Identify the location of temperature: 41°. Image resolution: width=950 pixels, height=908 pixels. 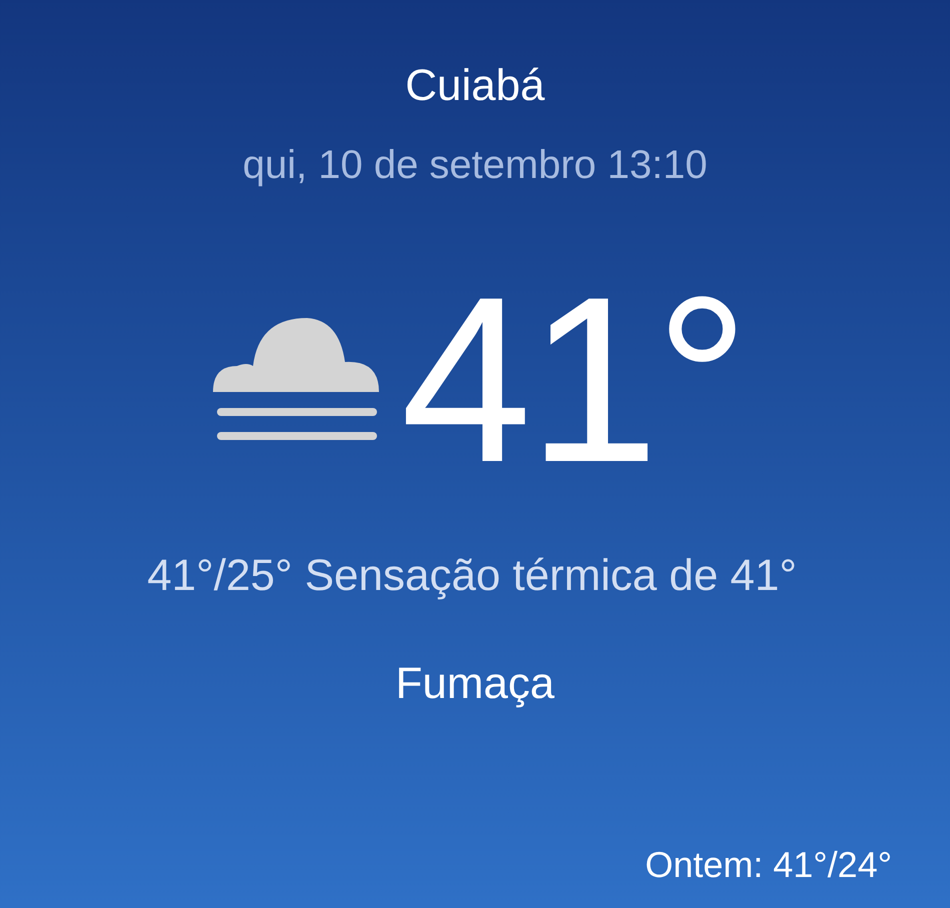
(573, 380).